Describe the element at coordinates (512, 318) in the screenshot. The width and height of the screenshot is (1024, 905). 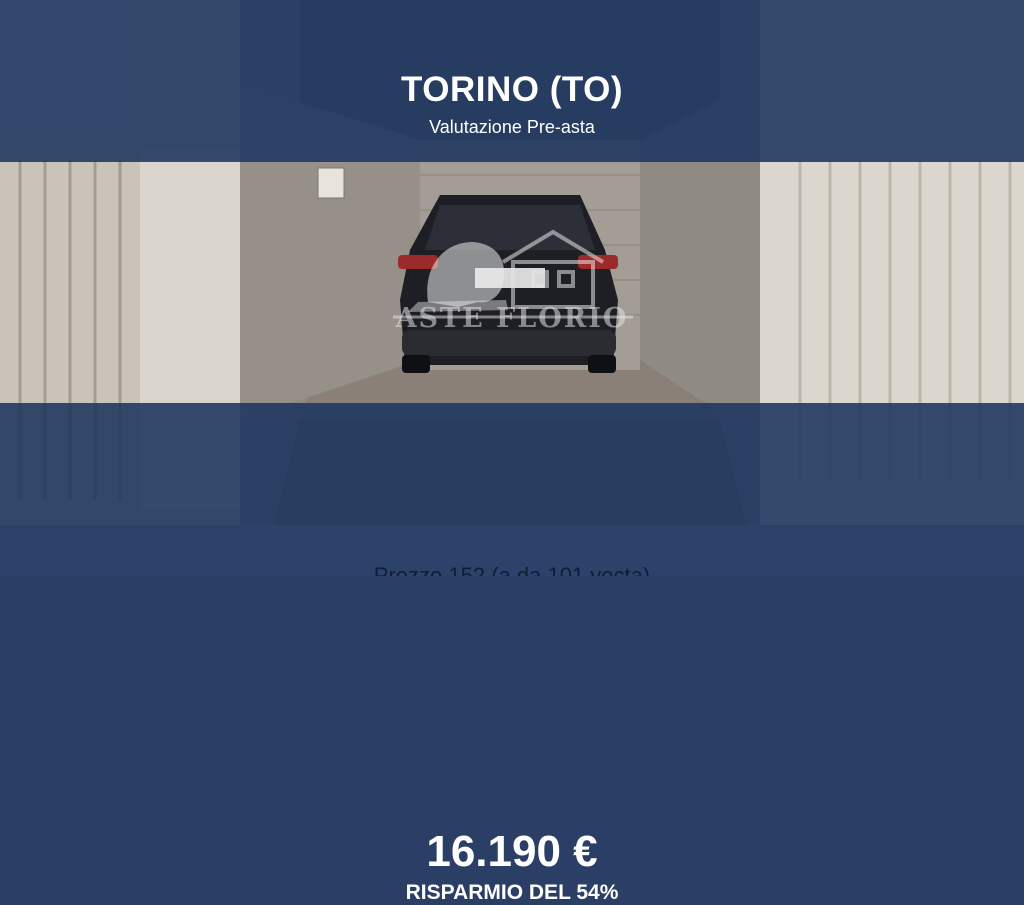
I see `watermark-brand: ASTE FLORIO` at that location.